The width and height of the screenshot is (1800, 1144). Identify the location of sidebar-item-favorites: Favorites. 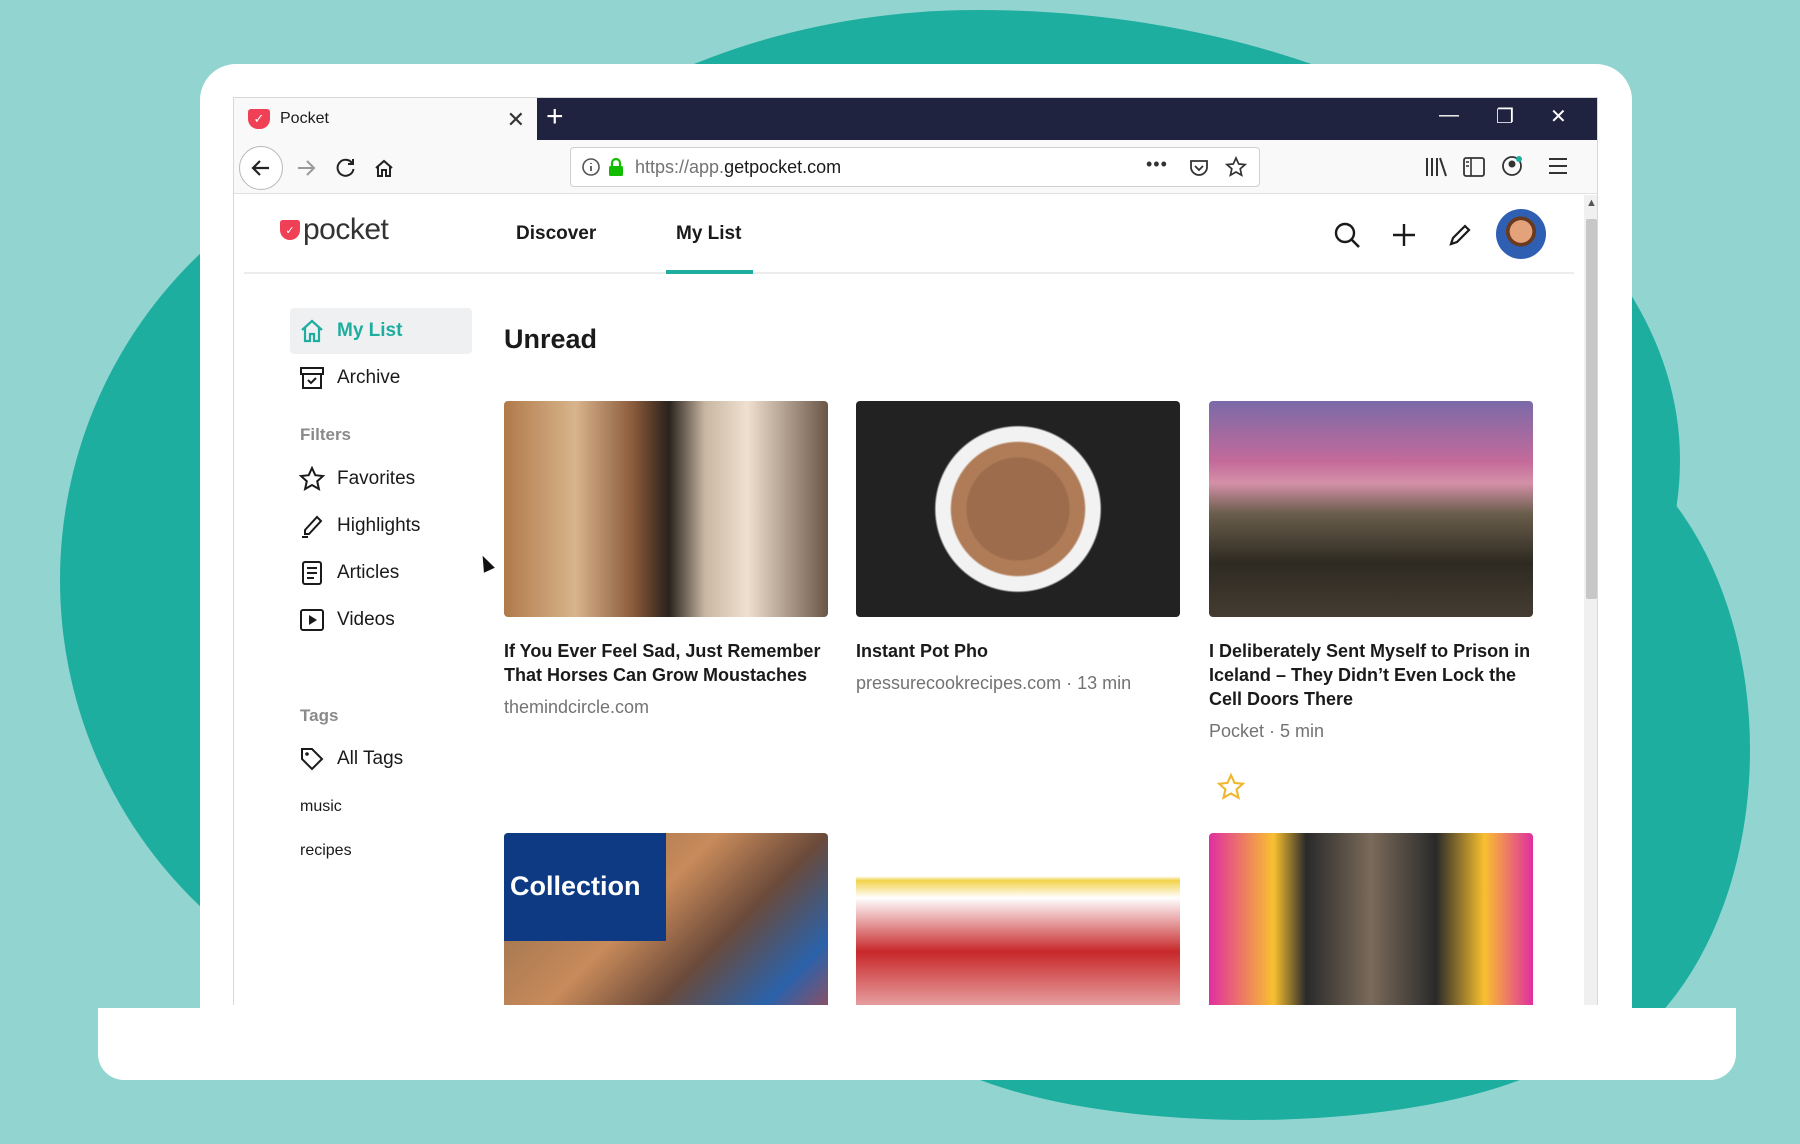
(381, 479).